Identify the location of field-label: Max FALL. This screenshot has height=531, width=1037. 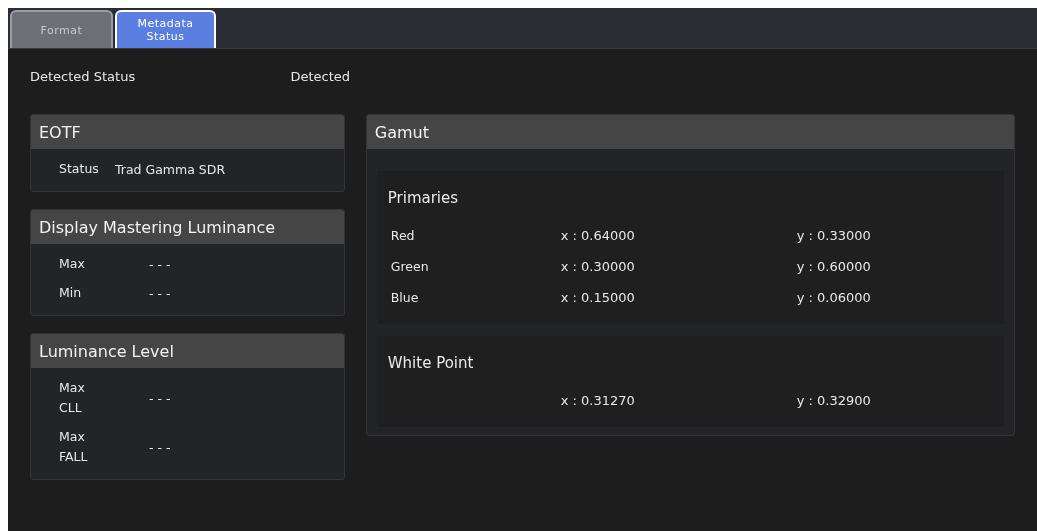
(74, 447).